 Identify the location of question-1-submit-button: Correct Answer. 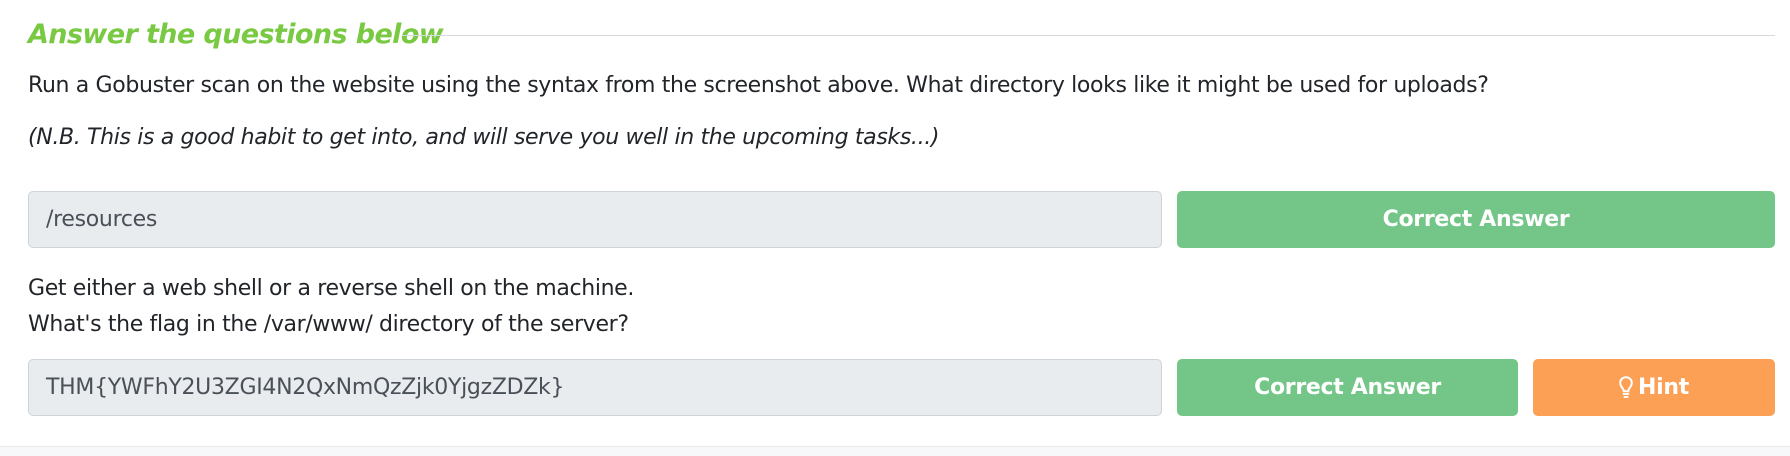
(1476, 219).